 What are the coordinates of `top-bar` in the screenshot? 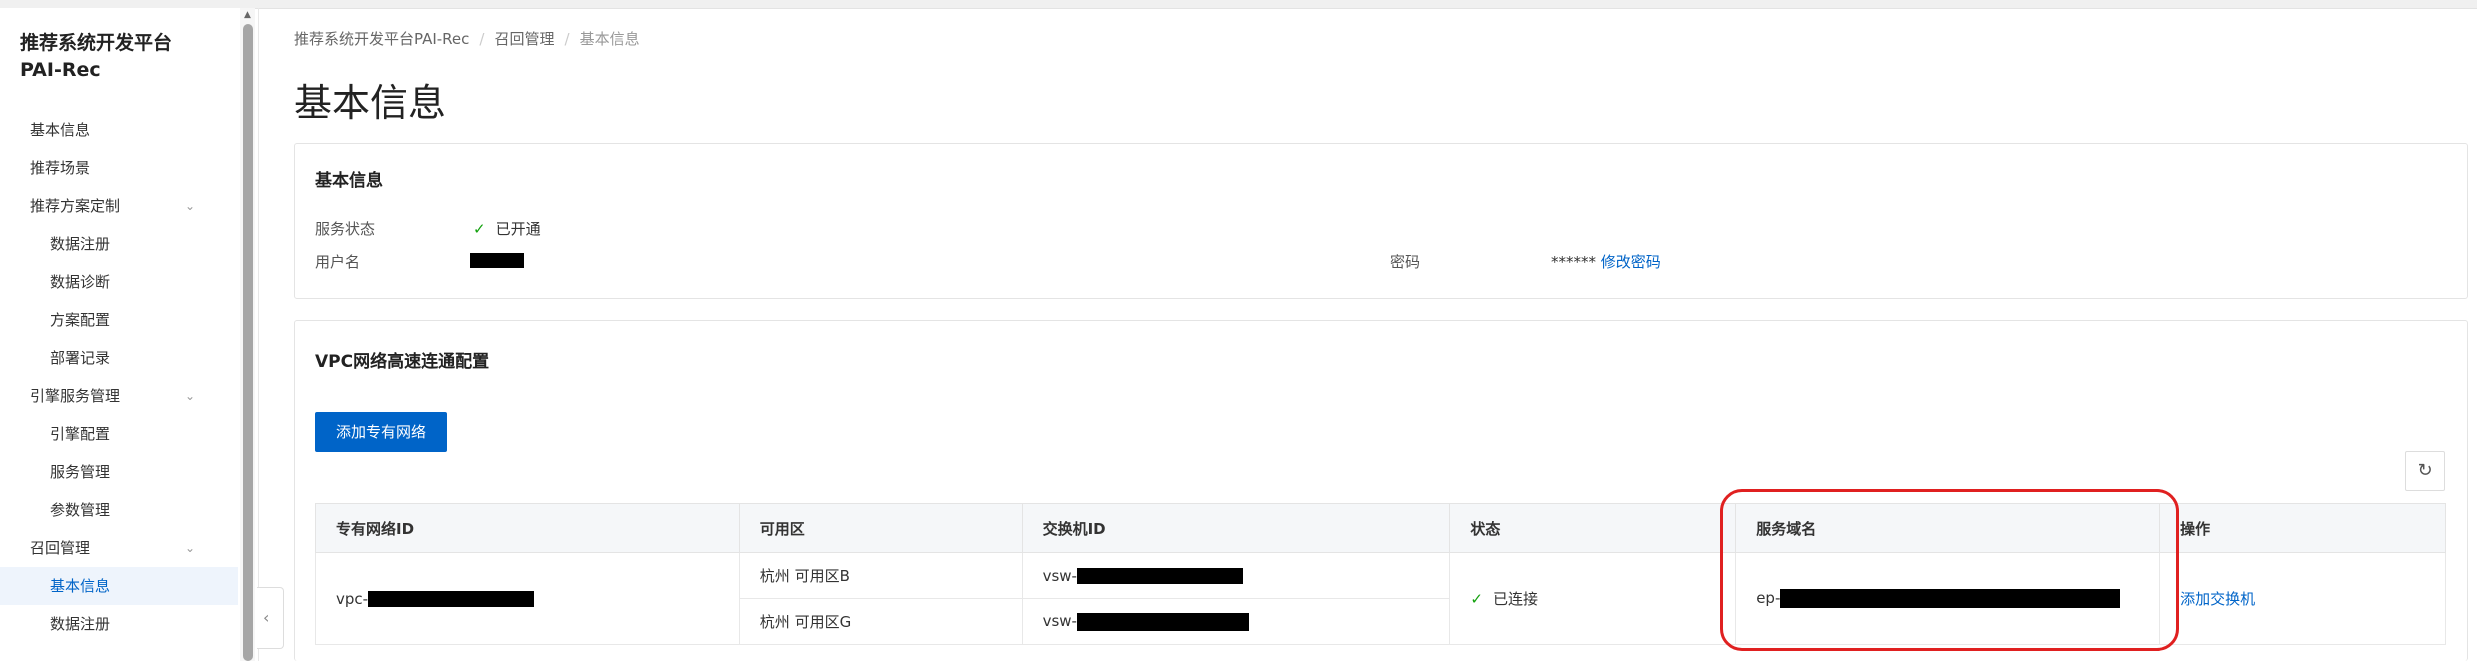 It's located at (1238, 4).